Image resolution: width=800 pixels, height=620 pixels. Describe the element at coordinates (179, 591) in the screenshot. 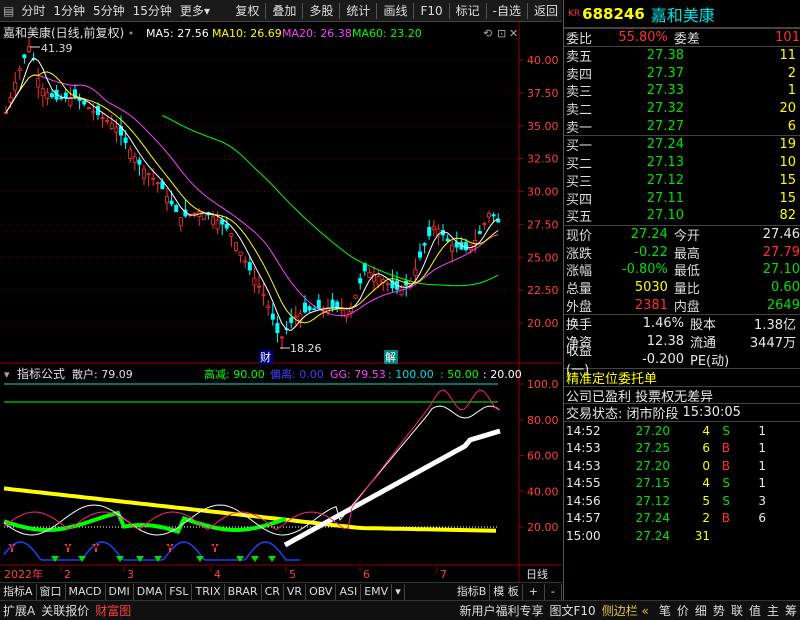

I see `tab-fsl: FSL` at that location.